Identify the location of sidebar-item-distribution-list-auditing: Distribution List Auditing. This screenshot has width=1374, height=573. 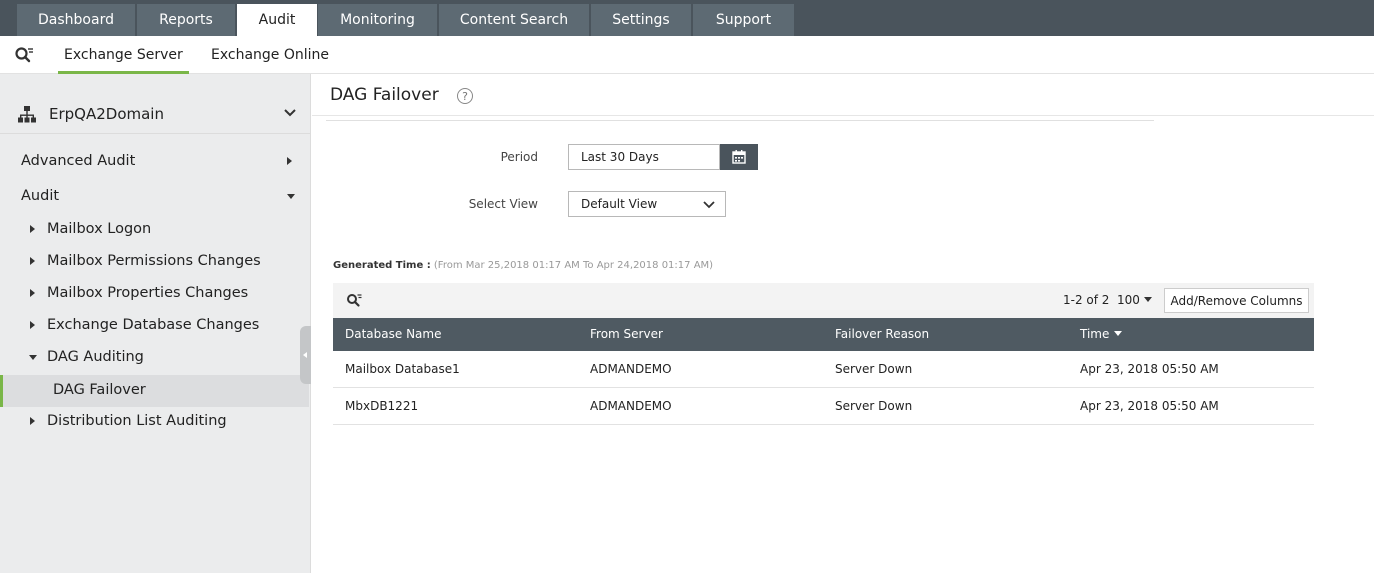
(154, 422).